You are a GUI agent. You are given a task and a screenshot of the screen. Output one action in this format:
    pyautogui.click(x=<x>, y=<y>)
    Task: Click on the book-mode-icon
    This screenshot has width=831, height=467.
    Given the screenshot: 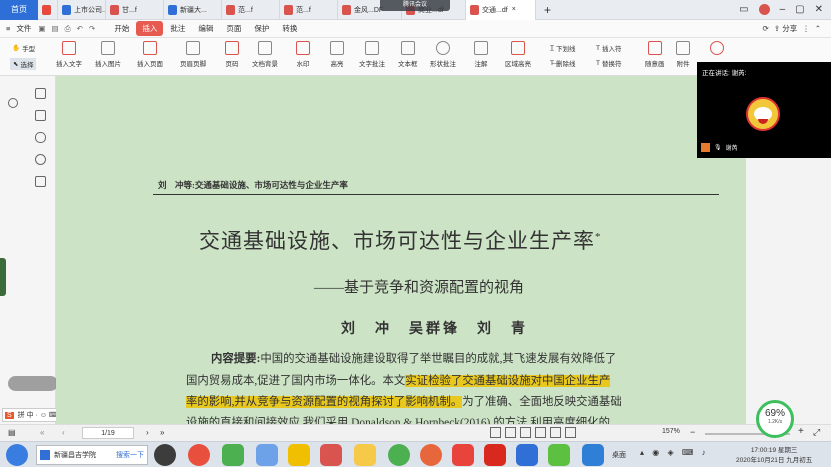 What is the action you would take?
    pyautogui.click(x=540, y=432)
    